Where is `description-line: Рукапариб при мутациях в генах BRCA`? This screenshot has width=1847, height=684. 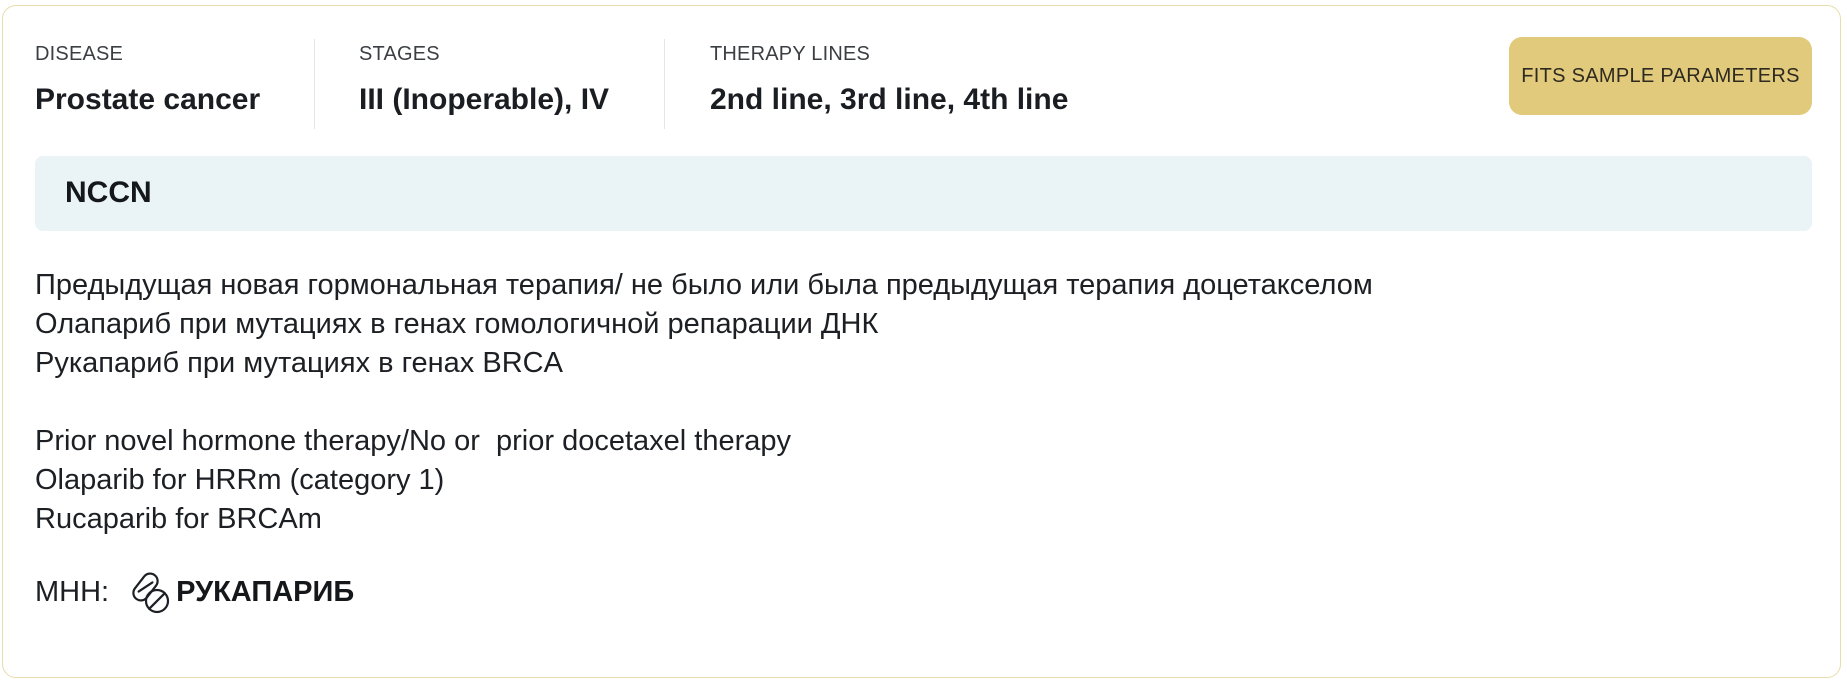
description-line: Рукапариб при мутациях в генах BRCA is located at coordinates (299, 363).